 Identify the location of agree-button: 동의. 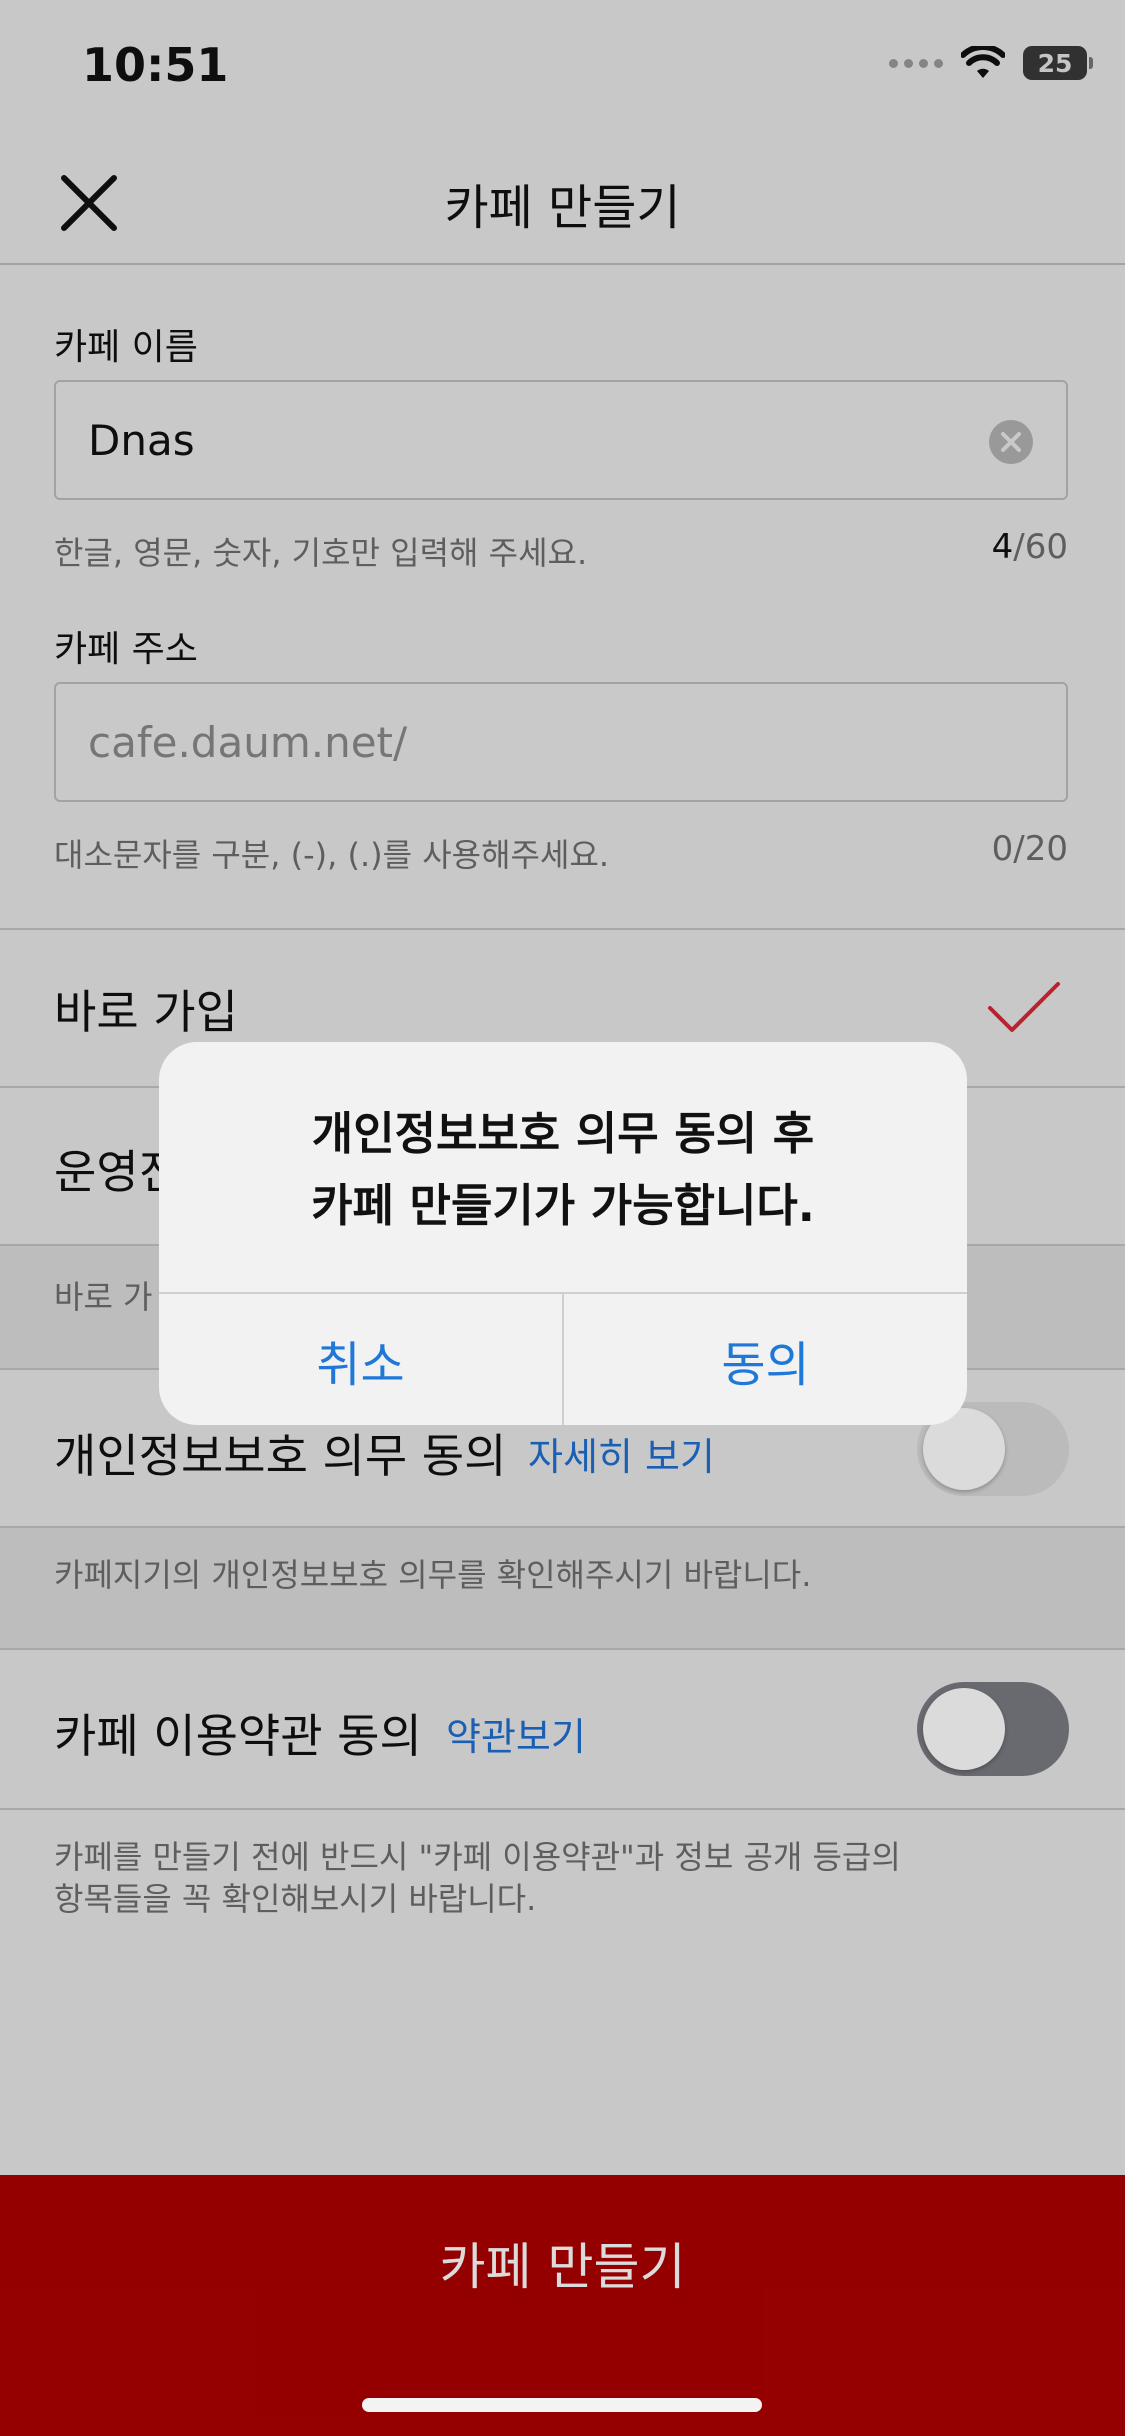
(765, 1359).